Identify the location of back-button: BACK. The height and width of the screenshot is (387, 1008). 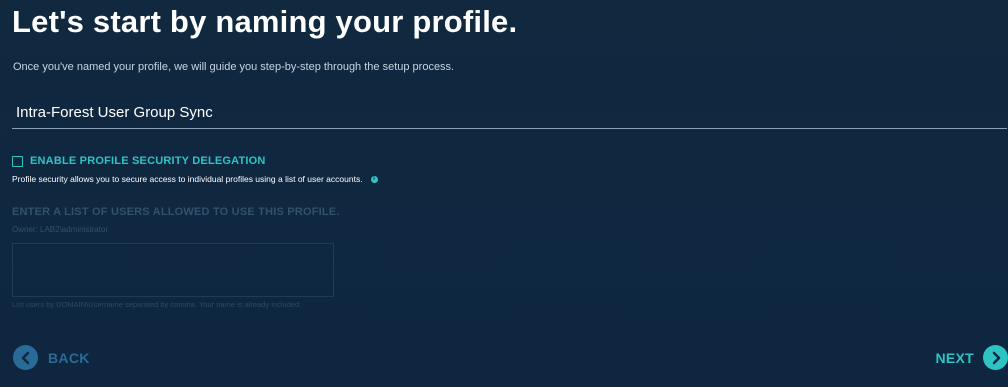
(51, 357).